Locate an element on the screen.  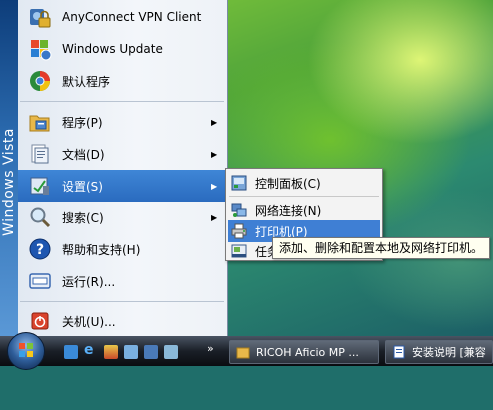
menu-item-documents: 文档(D) ▶ is located at coordinates (122, 154).